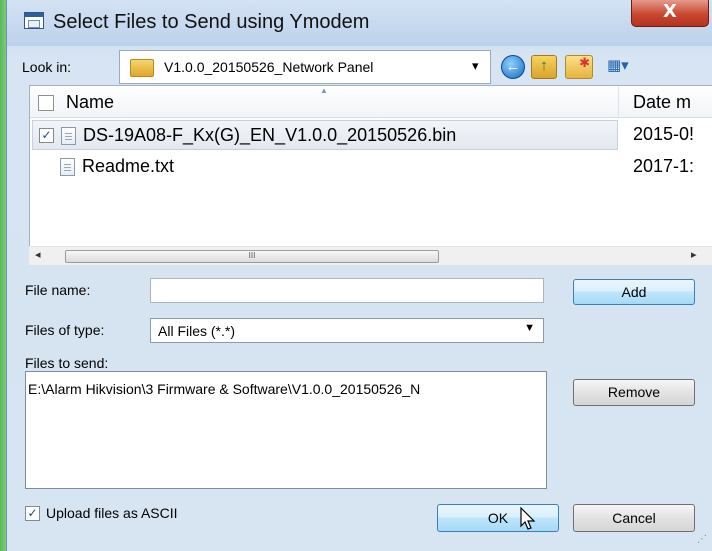 The width and height of the screenshot is (712, 551). I want to click on cancel-button: Cancel, so click(634, 518).